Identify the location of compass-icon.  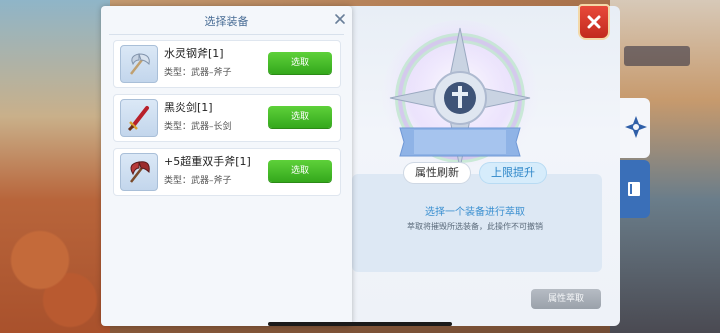
(636, 127).